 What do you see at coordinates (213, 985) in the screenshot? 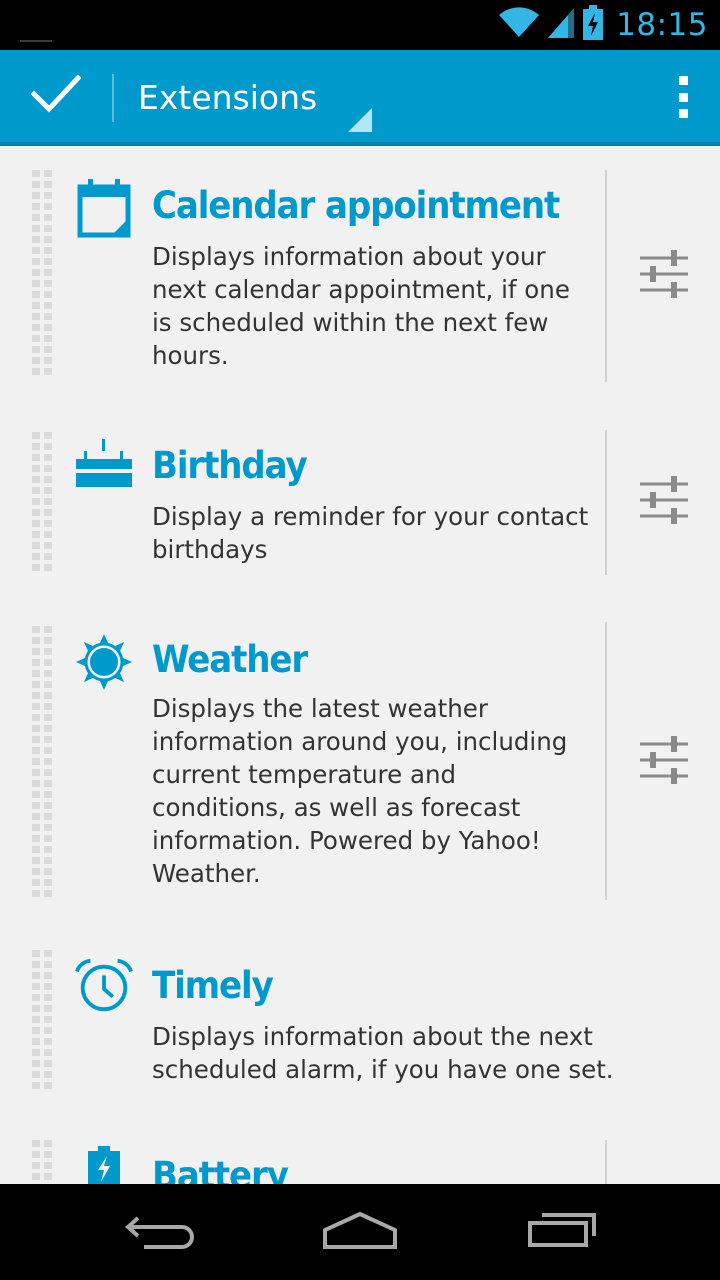
I see `extension-title: Timely` at bounding box center [213, 985].